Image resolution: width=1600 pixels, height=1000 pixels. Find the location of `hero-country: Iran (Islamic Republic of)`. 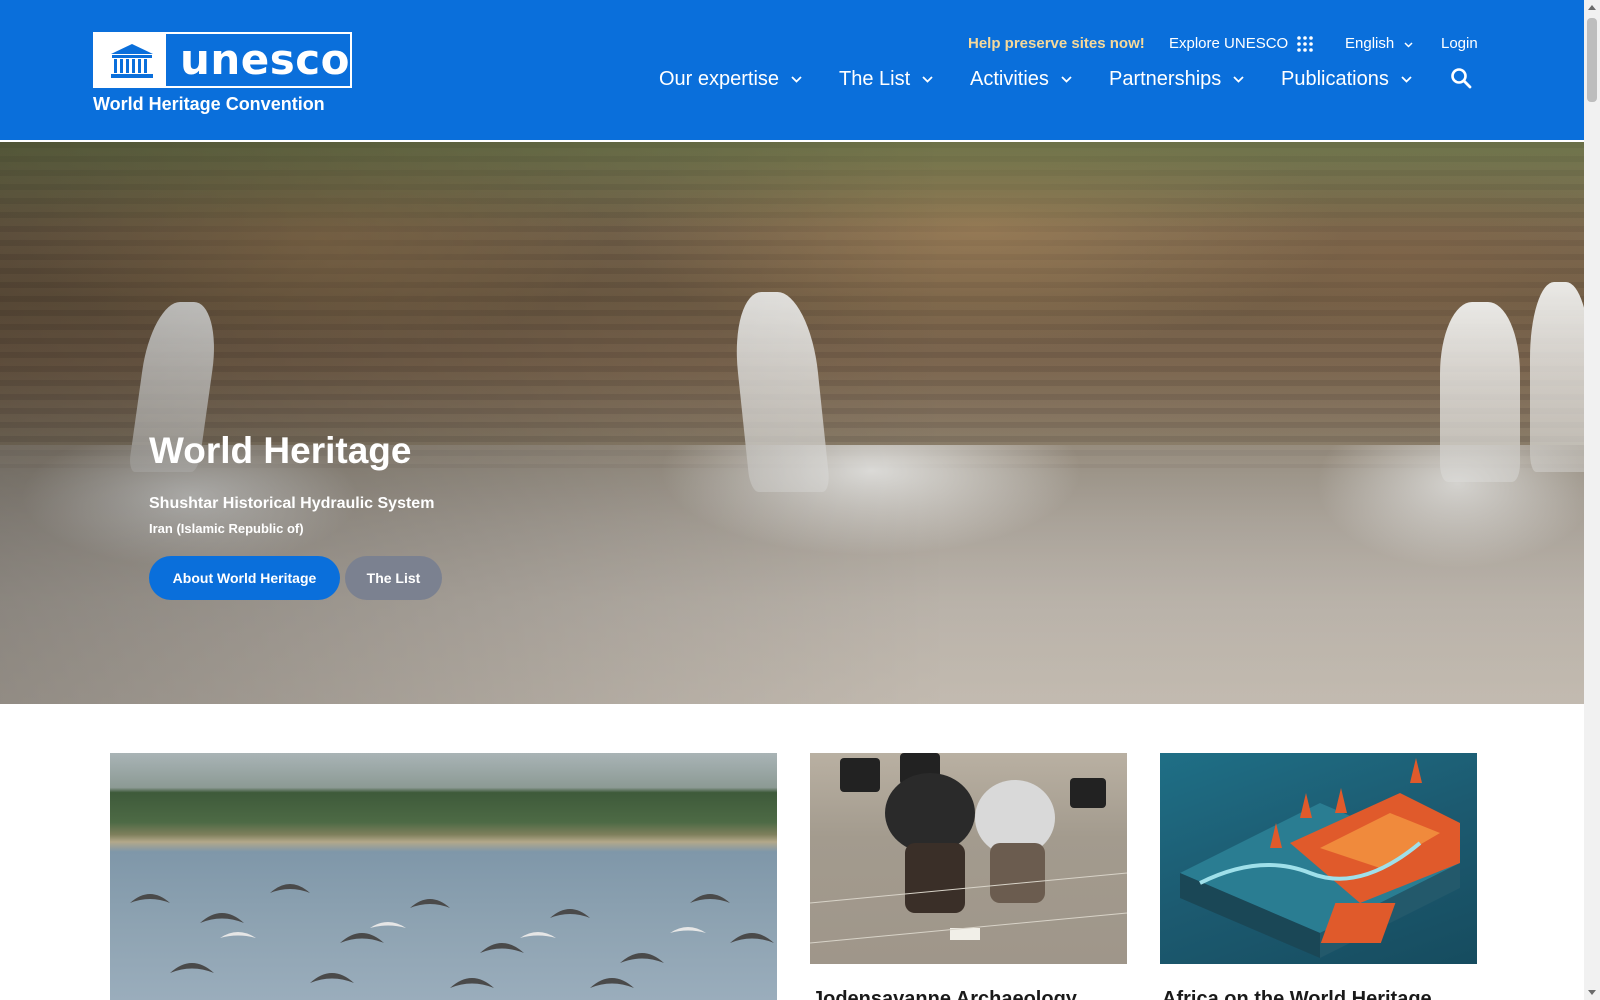

hero-country: Iran (Islamic Republic of) is located at coordinates (226, 528).